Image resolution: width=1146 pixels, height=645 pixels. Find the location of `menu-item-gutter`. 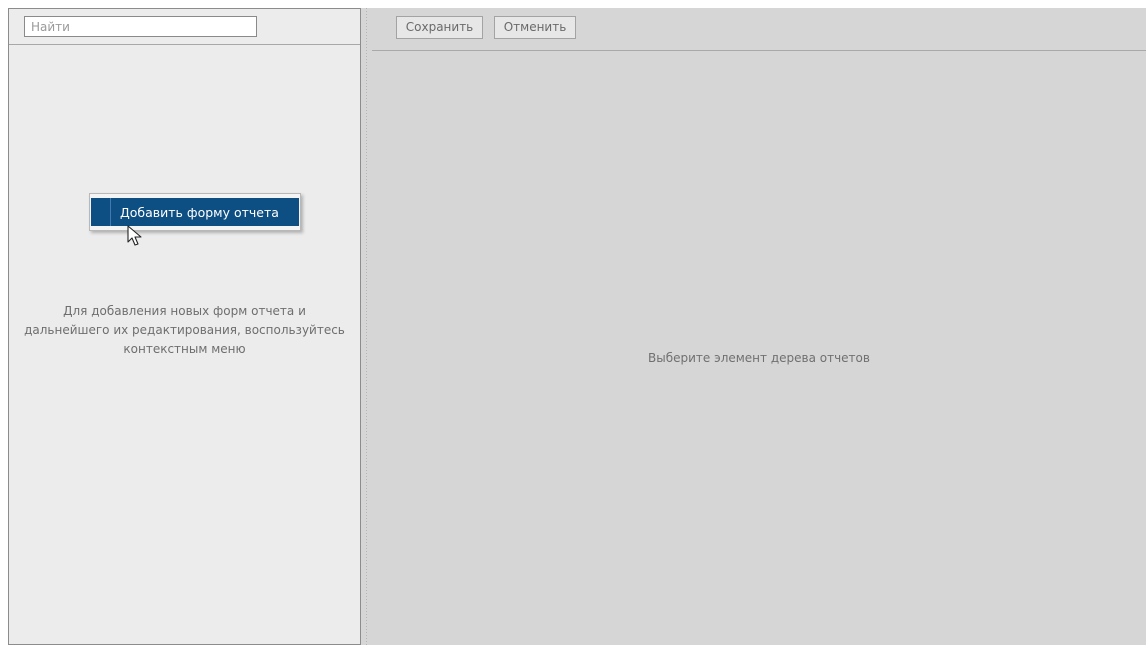

menu-item-gutter is located at coordinates (101, 212).